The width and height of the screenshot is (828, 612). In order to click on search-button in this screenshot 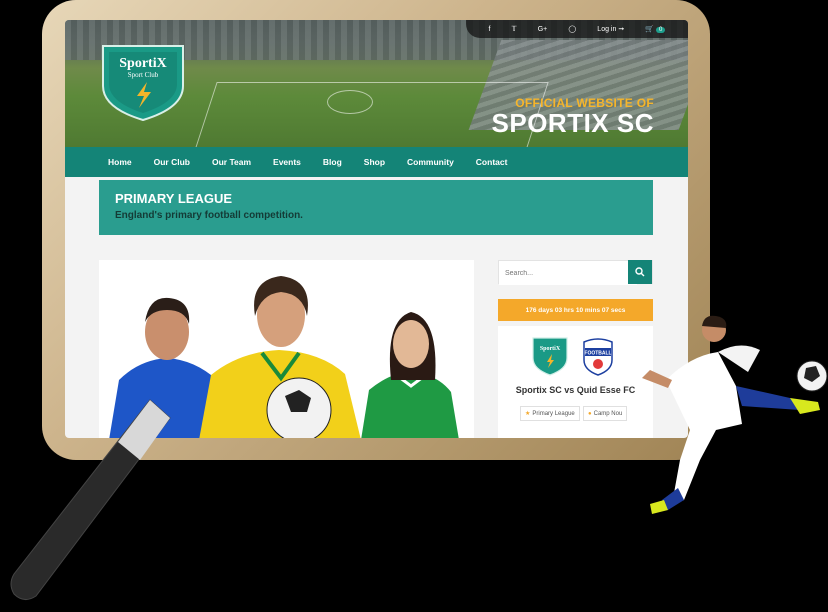, I will do `click(640, 272)`.